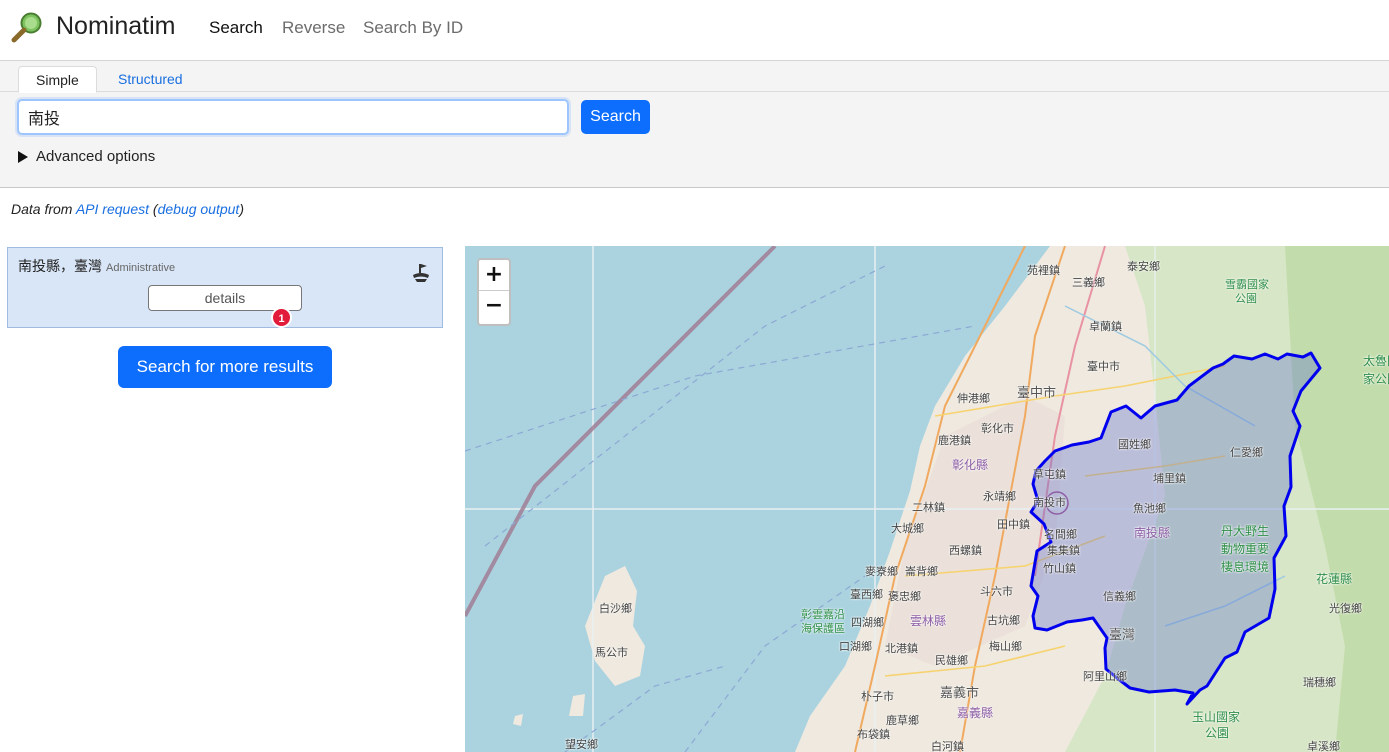 The image size is (1389, 752). Describe the element at coordinates (413, 28) in the screenshot. I see `nav-search-by-id: Search By ID` at that location.